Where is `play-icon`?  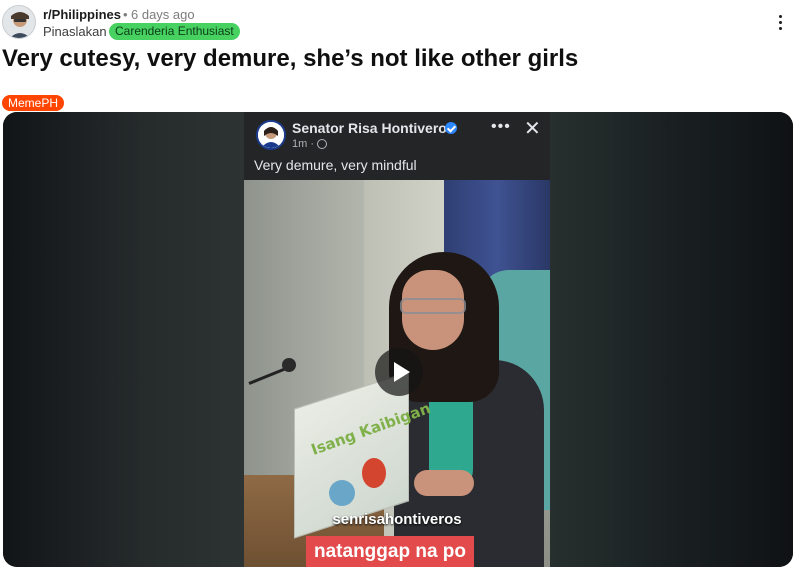 play-icon is located at coordinates (399, 372).